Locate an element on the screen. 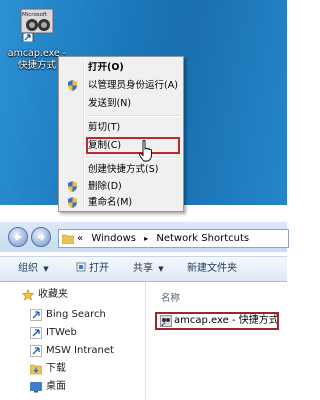 The image size is (320, 400). nav-item-label: Bing Search is located at coordinates (76, 314).